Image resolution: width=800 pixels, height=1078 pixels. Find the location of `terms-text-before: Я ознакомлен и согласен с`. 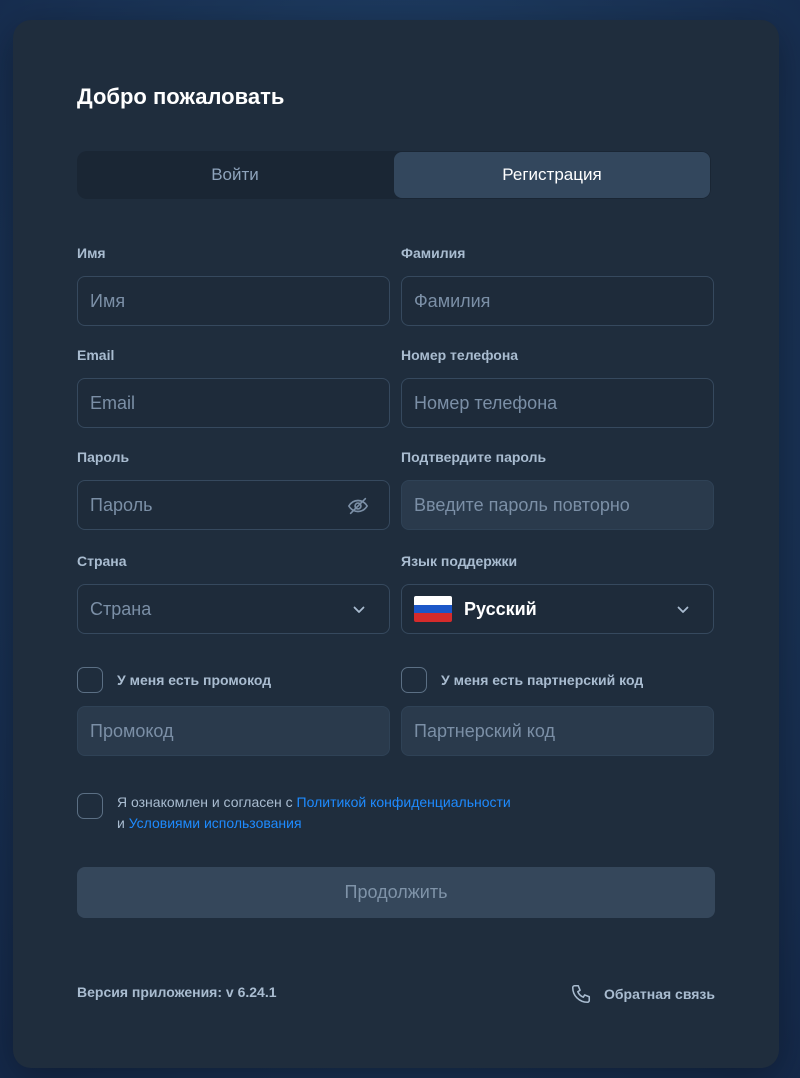

terms-text-before: Я ознакомлен и согласен с is located at coordinates (207, 802).